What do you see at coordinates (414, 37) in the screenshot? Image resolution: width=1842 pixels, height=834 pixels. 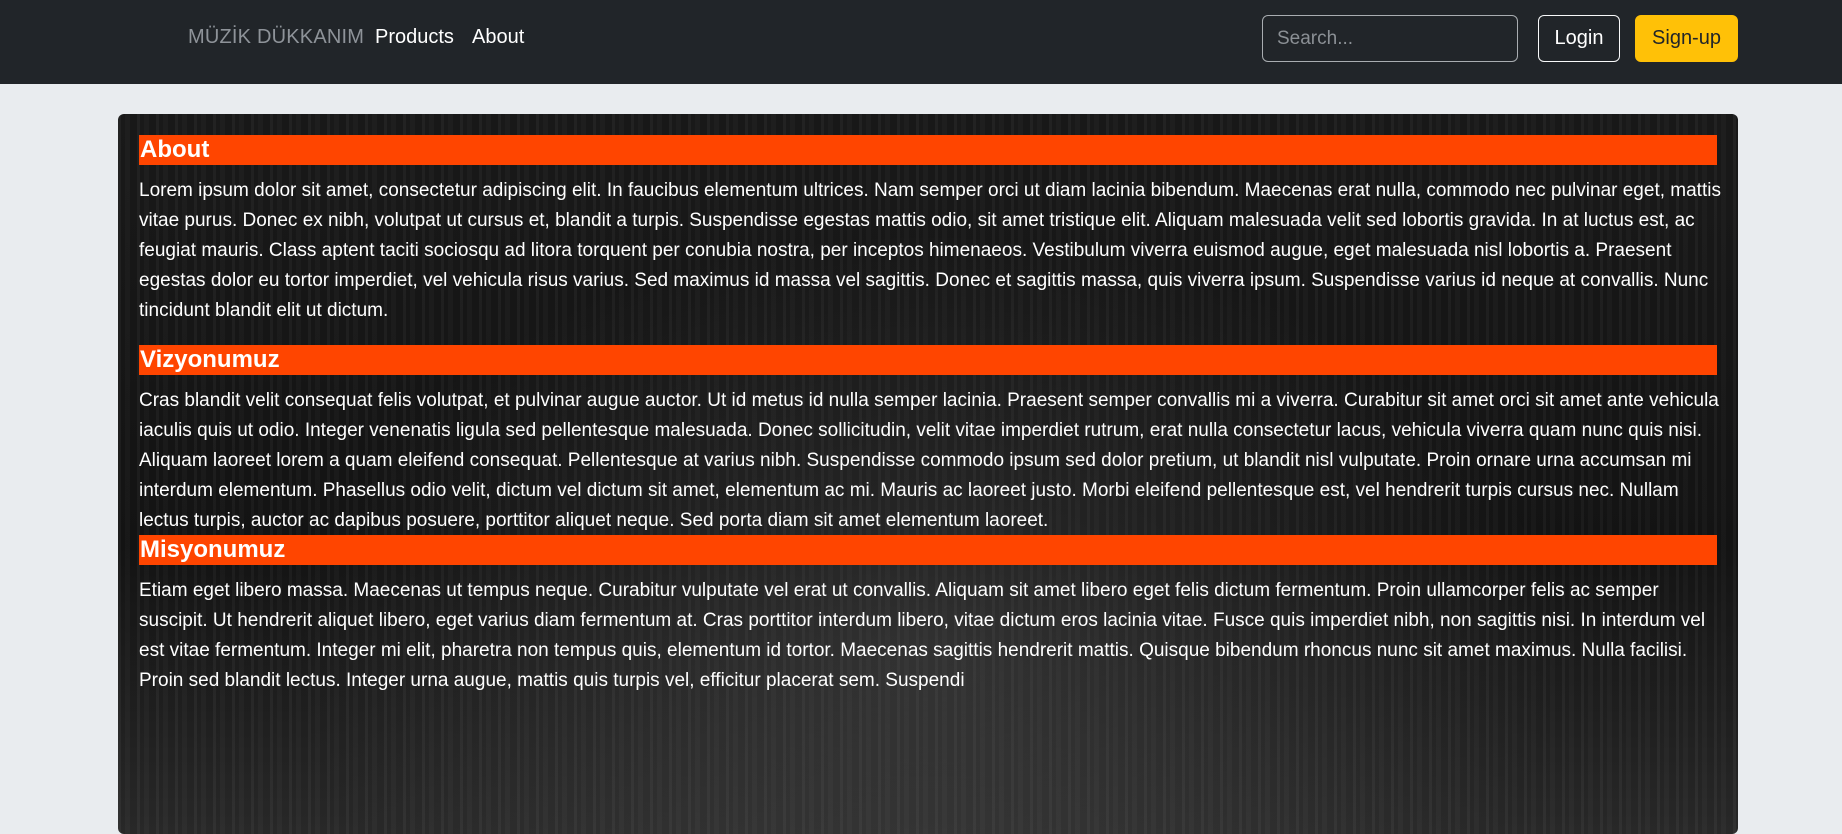 I see `nav-link-products: Products` at bounding box center [414, 37].